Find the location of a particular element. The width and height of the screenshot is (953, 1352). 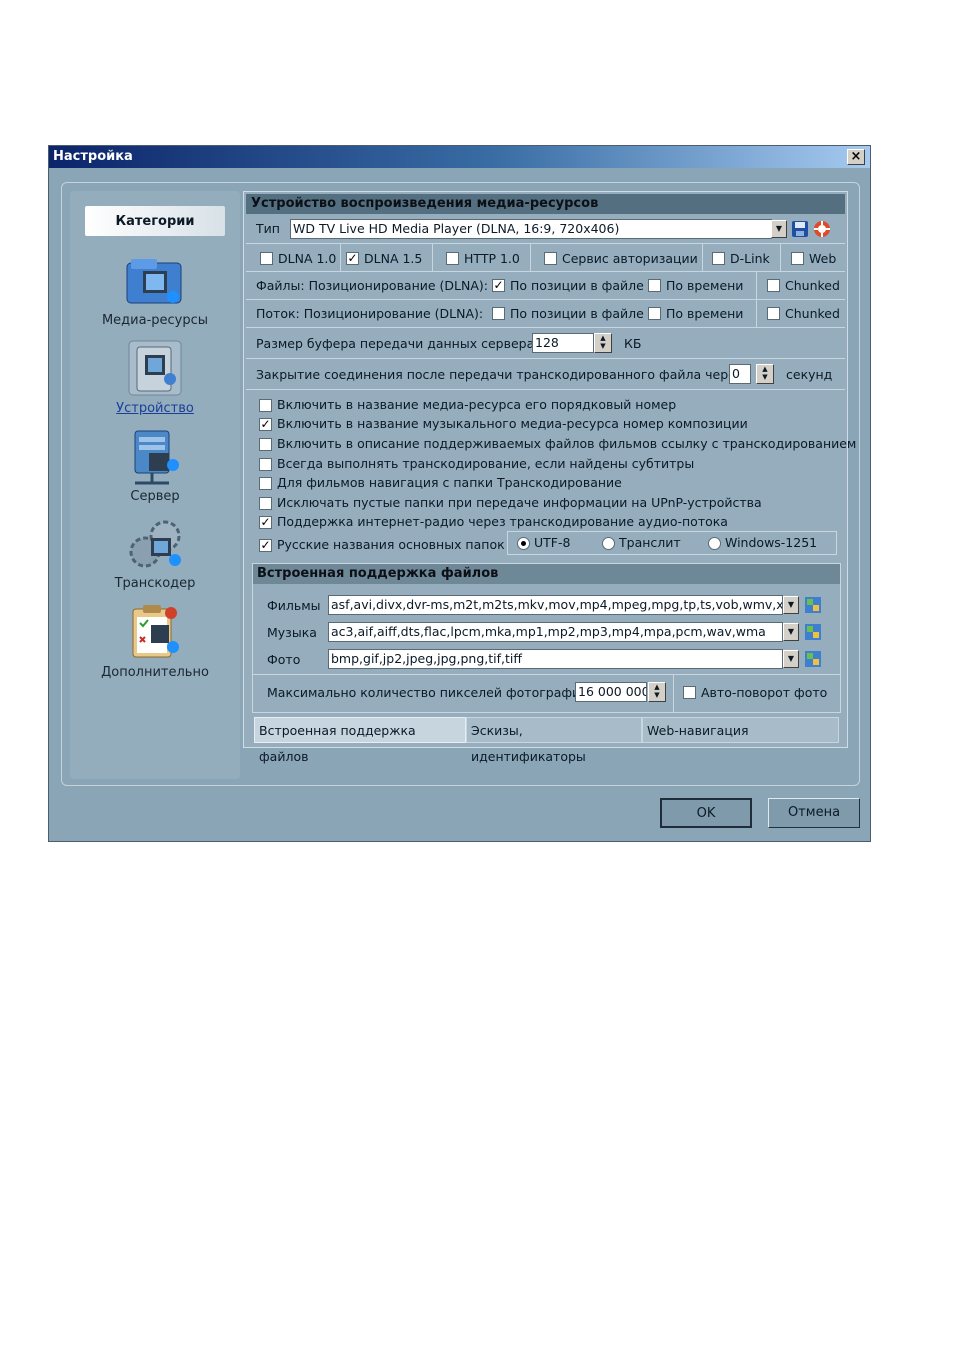

http10-label: HTTP 1.0 is located at coordinates (492, 258).